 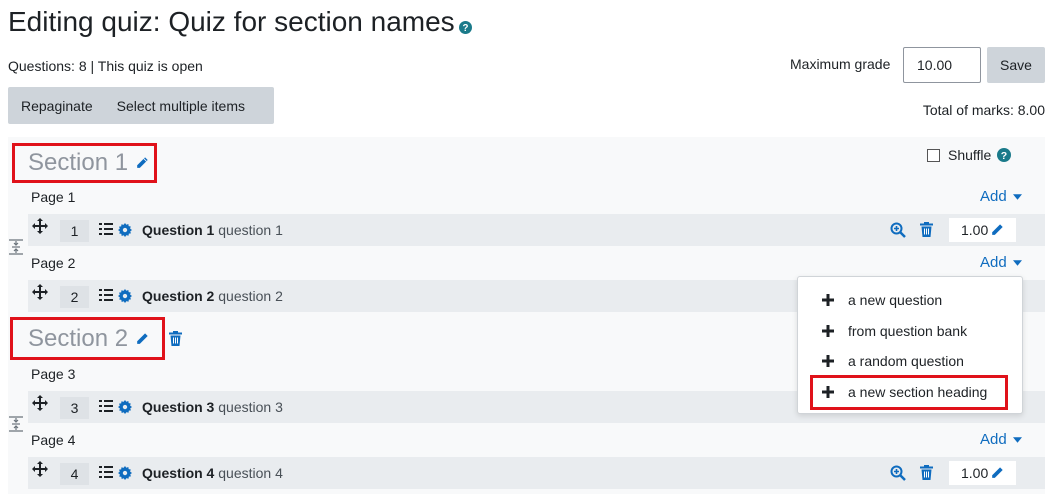 I want to click on delete-section-trash-icon, so click(x=175, y=338).